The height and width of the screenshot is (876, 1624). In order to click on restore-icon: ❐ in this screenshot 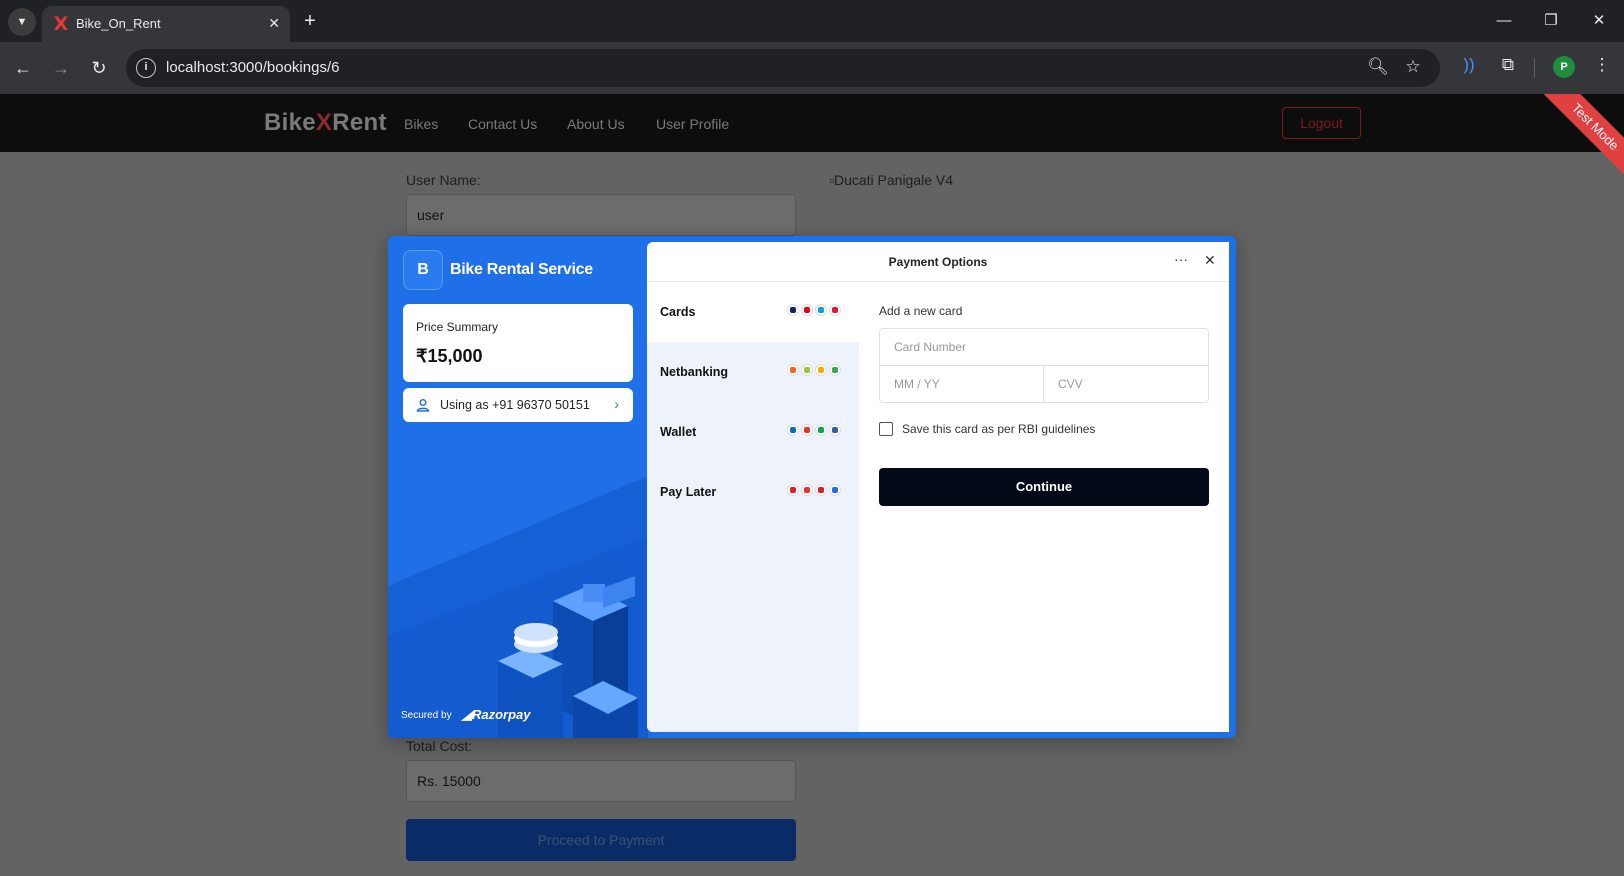, I will do `click(1551, 21)`.